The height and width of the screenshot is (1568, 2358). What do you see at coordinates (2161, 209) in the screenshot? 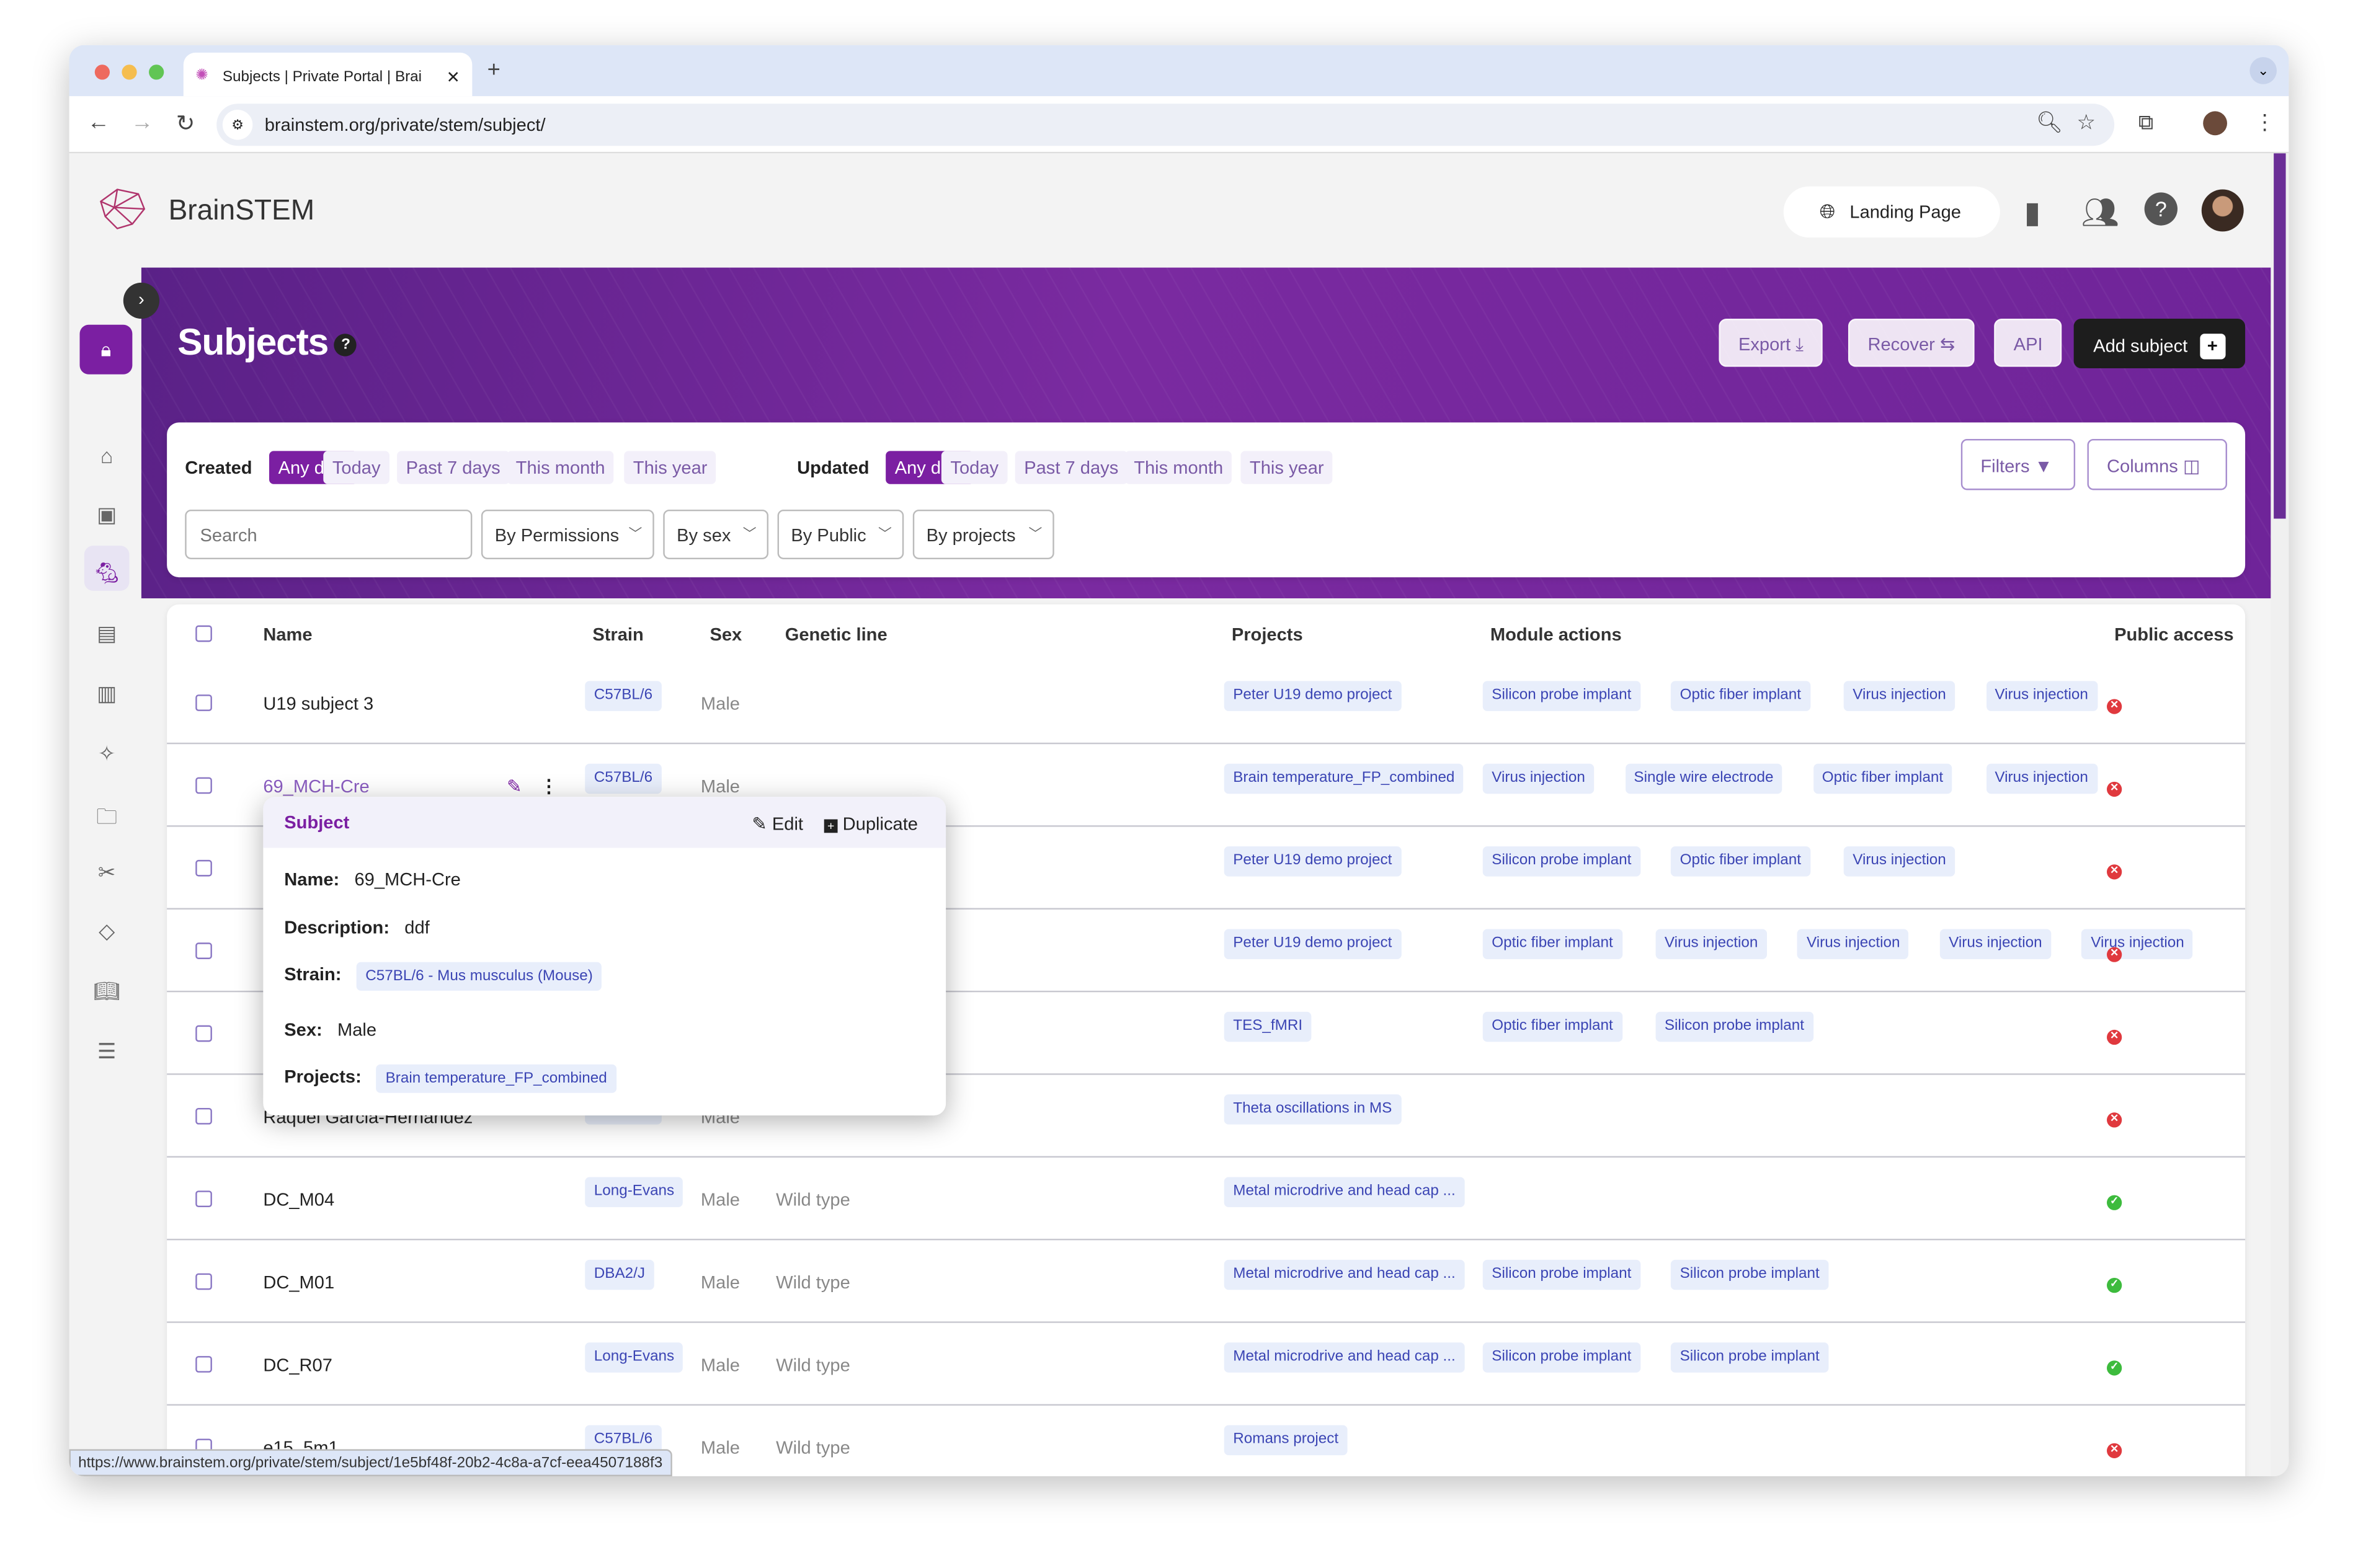
I see `help-icon: ?` at bounding box center [2161, 209].